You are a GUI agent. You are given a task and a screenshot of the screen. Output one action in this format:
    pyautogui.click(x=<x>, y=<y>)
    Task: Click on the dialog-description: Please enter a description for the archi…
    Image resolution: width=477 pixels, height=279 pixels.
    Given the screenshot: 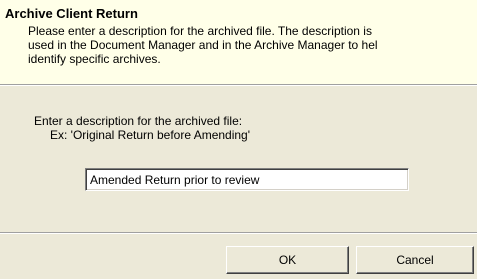 What is the action you would take?
    pyautogui.click(x=252, y=45)
    